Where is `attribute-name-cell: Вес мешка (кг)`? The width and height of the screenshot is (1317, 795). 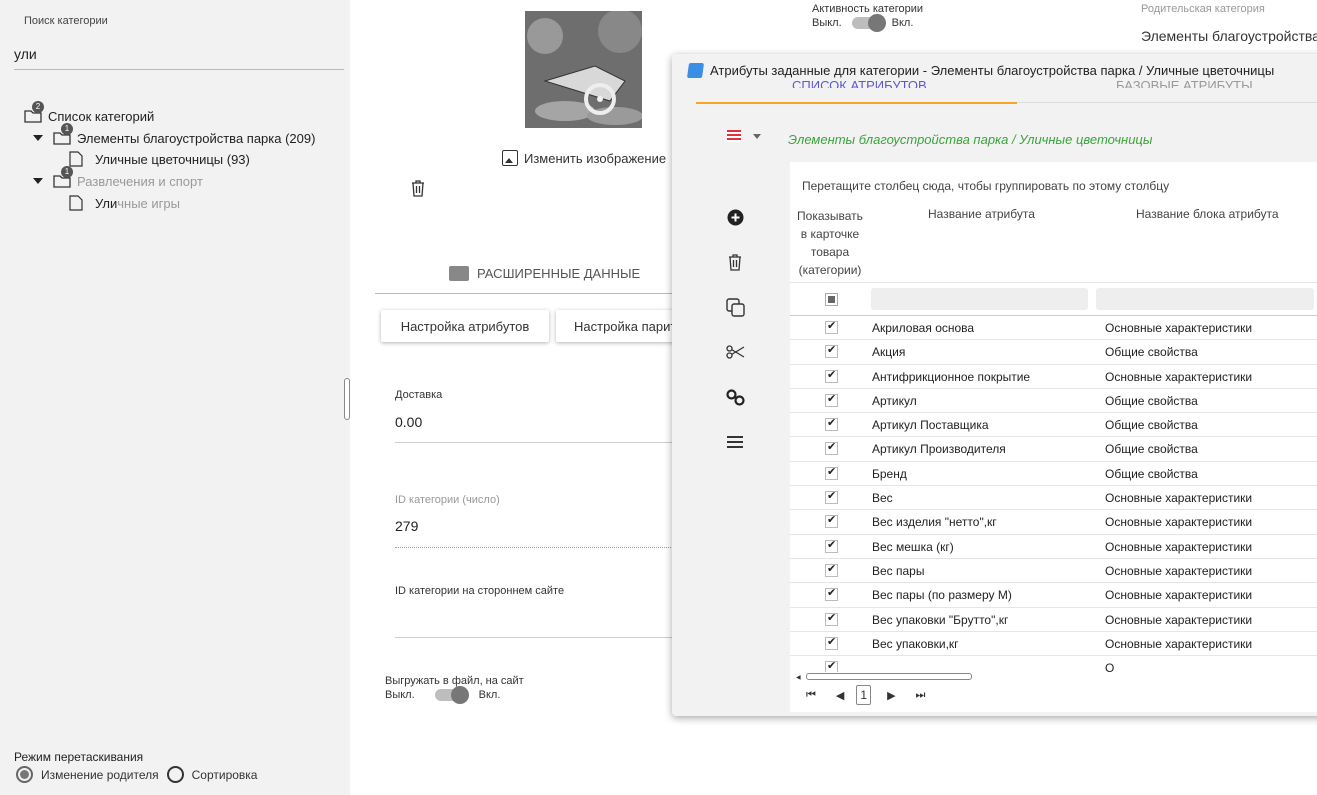
attribute-name-cell: Вес мешка (кг) is located at coordinates (913, 546).